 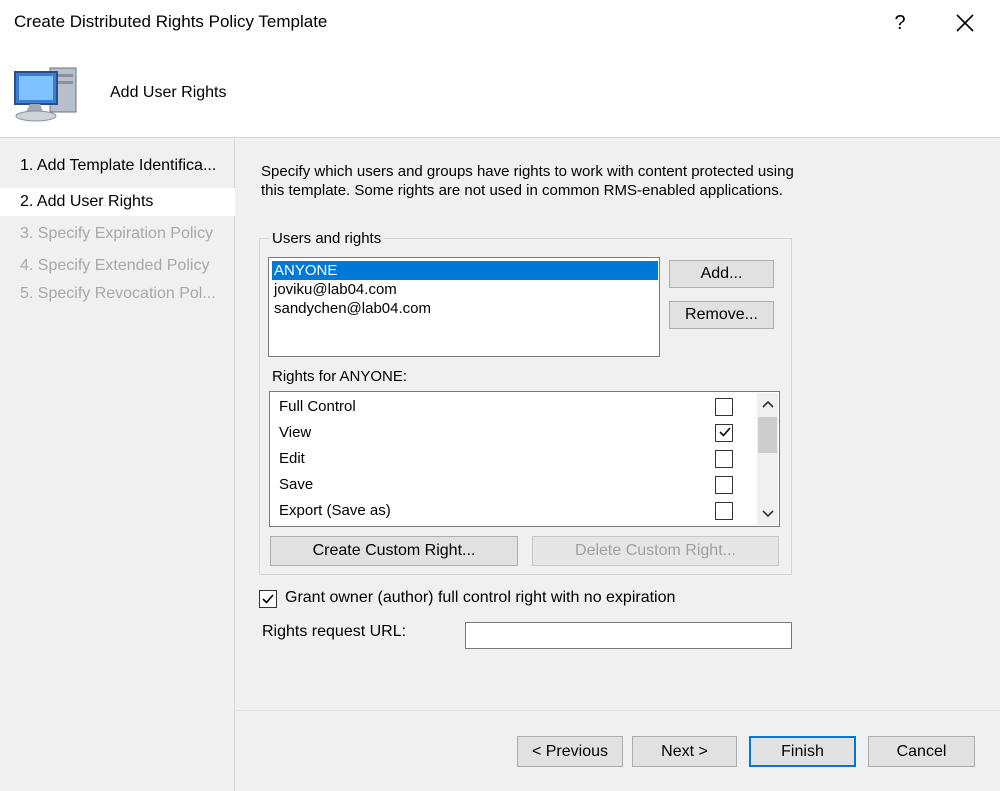 I want to click on right-checkbox-view, so click(x=724, y=433).